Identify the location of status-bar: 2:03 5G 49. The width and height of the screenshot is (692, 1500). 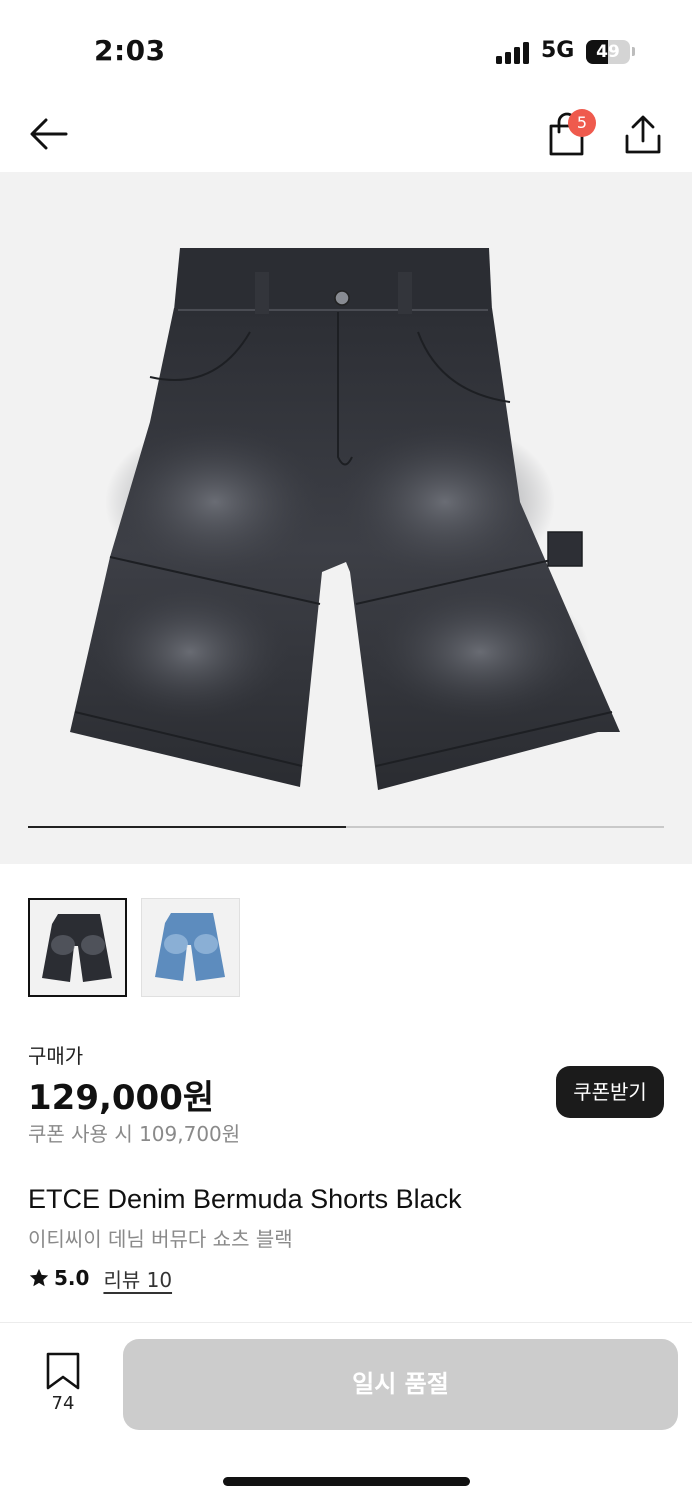
(346, 50).